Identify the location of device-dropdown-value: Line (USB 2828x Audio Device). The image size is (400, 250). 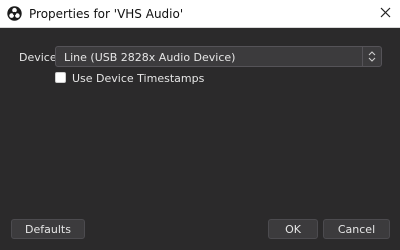
(150, 57).